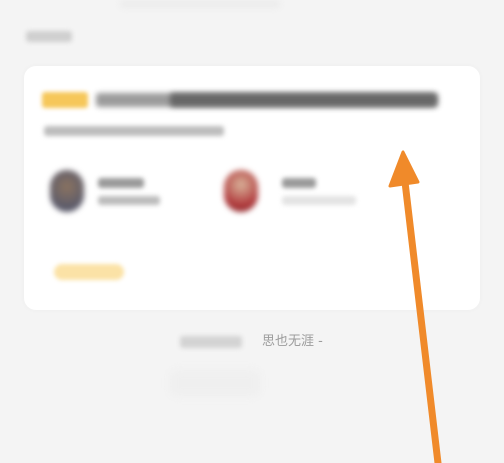  What do you see at coordinates (304, 100) in the screenshot?
I see `card-title-emphasis` at bounding box center [304, 100].